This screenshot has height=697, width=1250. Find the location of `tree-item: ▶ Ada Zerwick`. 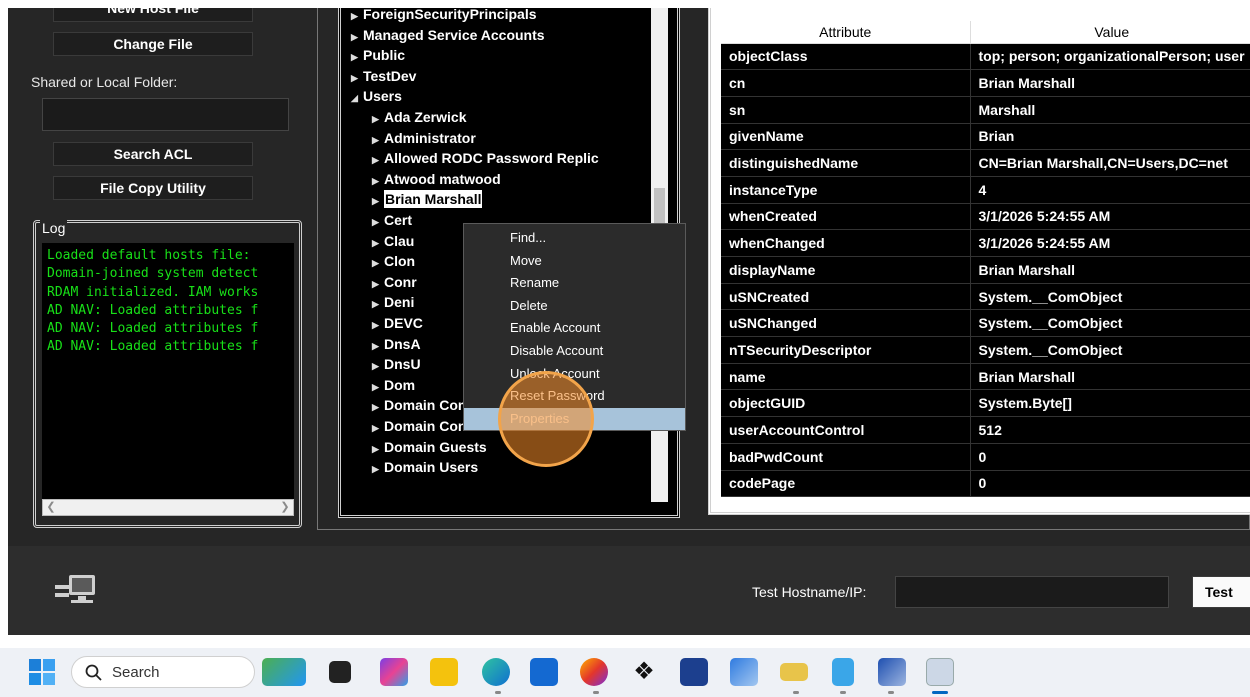

tree-item: ▶ Ada Zerwick is located at coordinates (419, 117).